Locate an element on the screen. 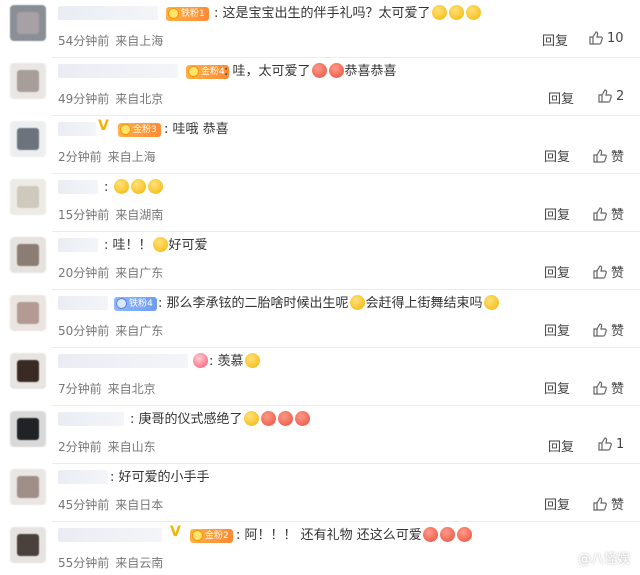  comment-text: : 羡慕 is located at coordinates (226, 362).